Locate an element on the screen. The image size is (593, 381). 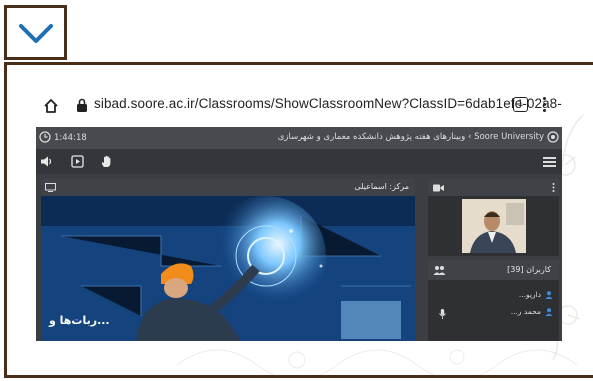
presenter-video-icon is located at coordinates (494, 226).